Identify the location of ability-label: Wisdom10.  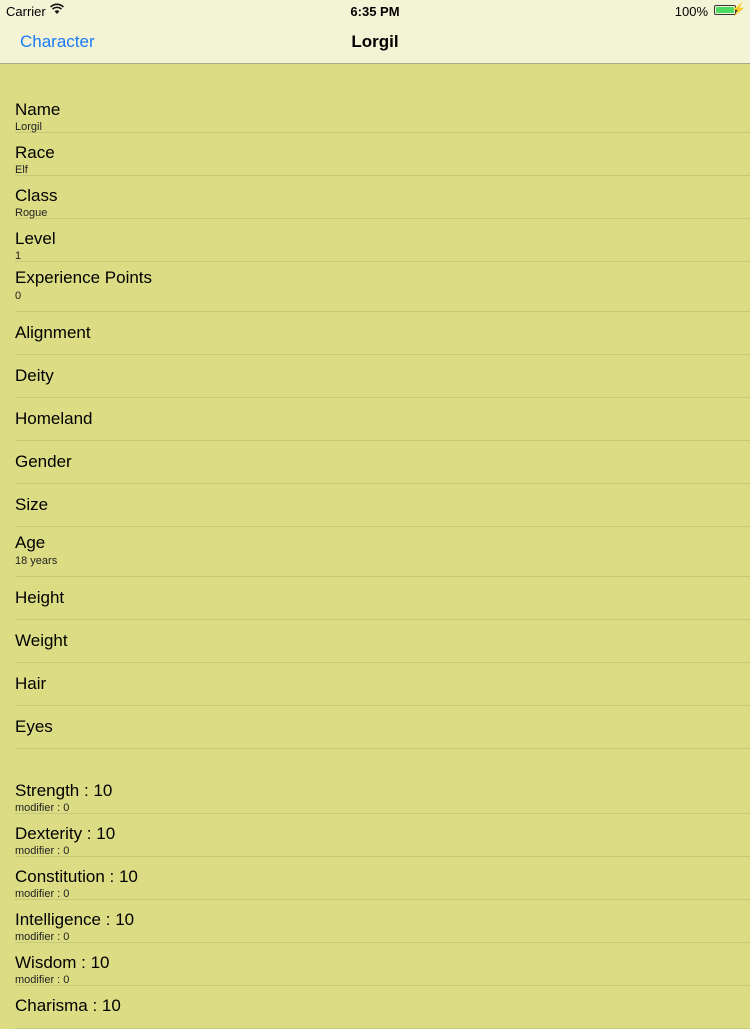
(62, 963).